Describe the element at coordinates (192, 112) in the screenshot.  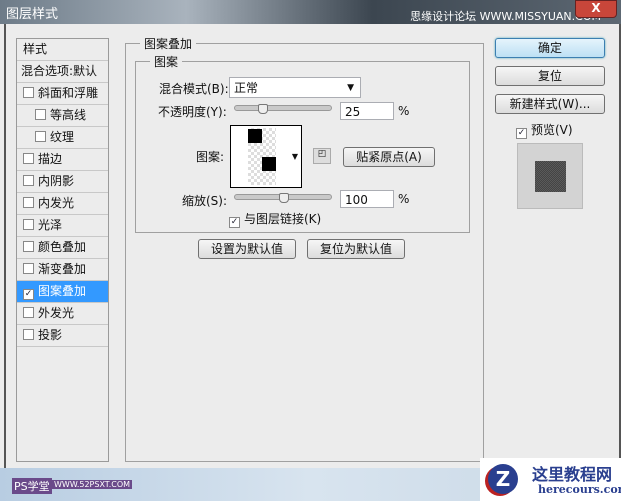
I see `opacity-label: 不透明度(Y):` at that location.